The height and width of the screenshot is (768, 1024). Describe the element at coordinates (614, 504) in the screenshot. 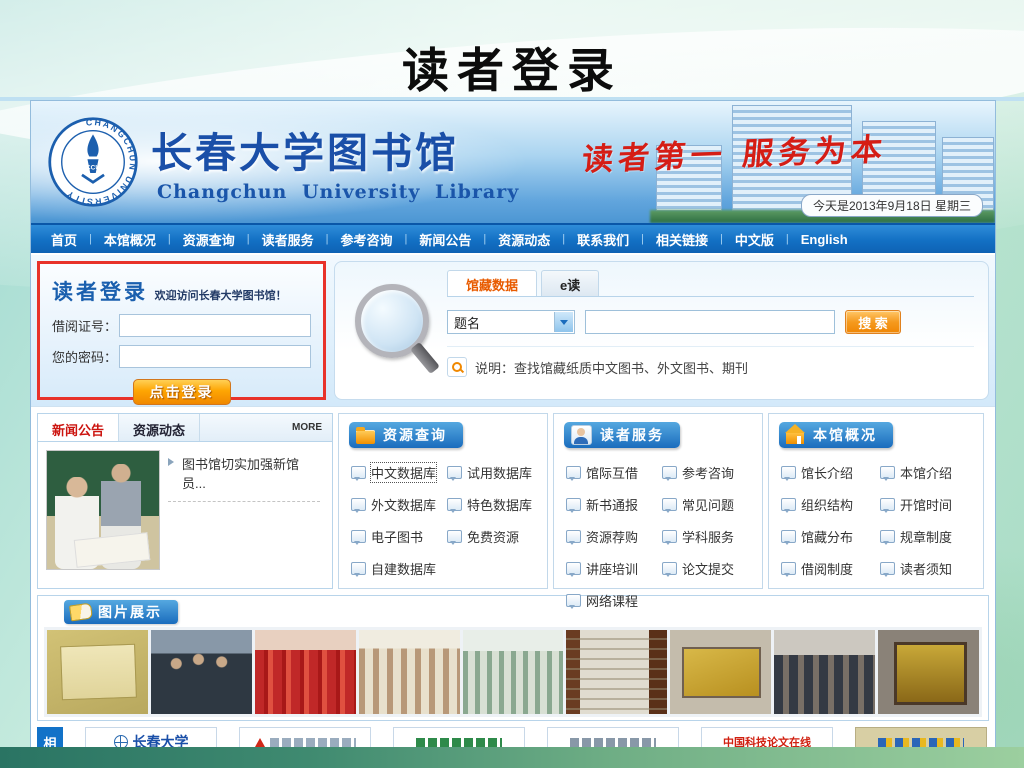

I see `section-link: 新书通报` at that location.